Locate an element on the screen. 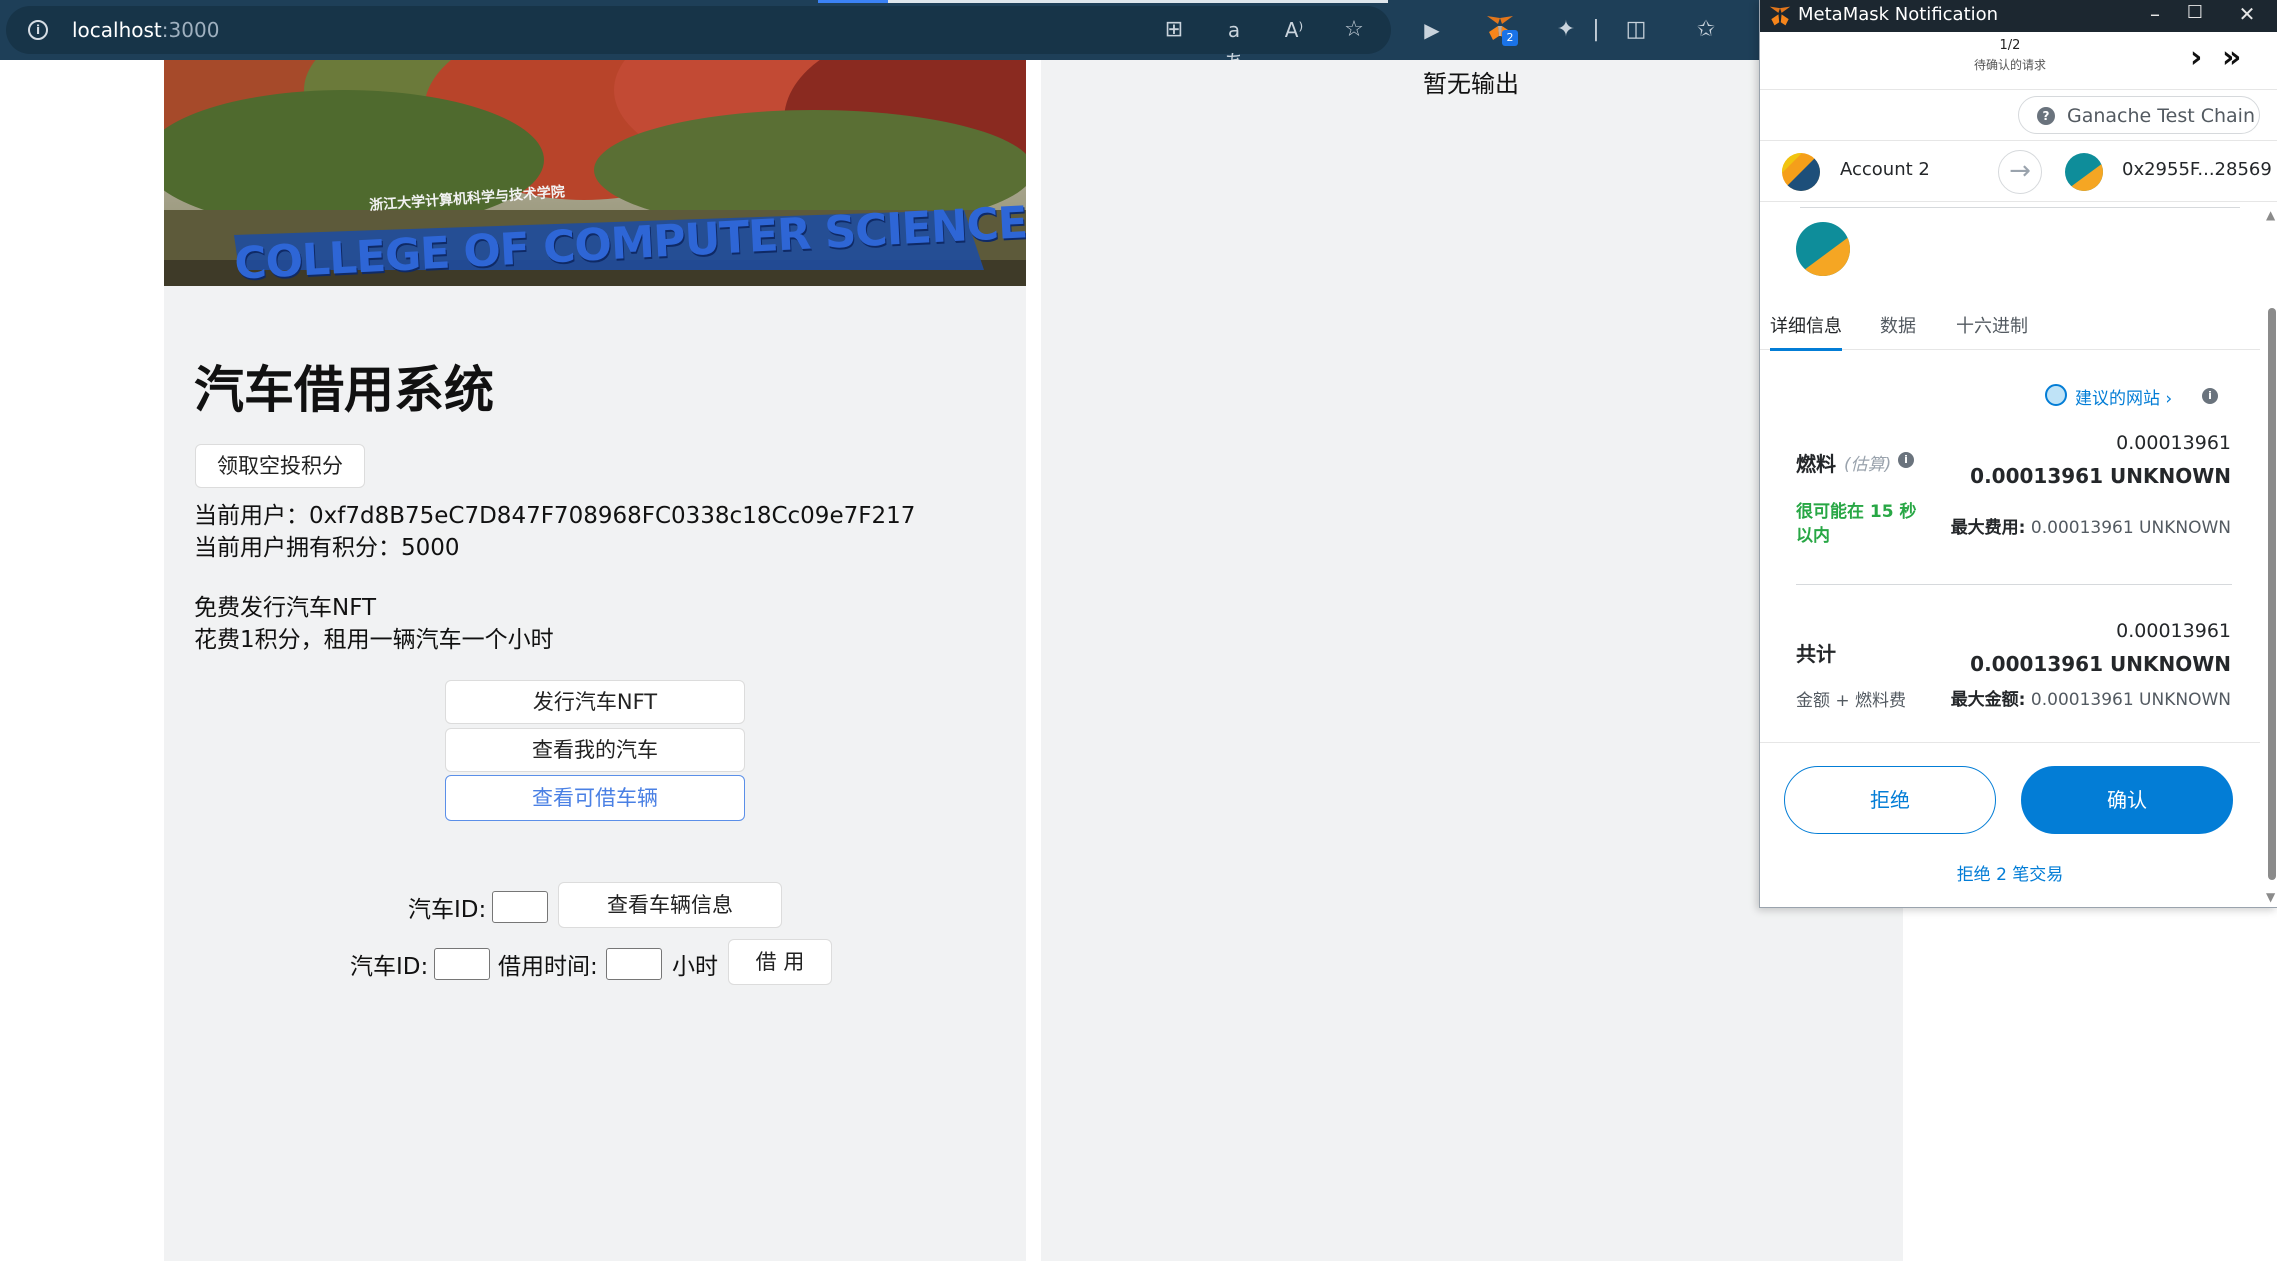 This screenshot has width=2277, height=1261. total-label: 共计 is located at coordinates (1816, 654).